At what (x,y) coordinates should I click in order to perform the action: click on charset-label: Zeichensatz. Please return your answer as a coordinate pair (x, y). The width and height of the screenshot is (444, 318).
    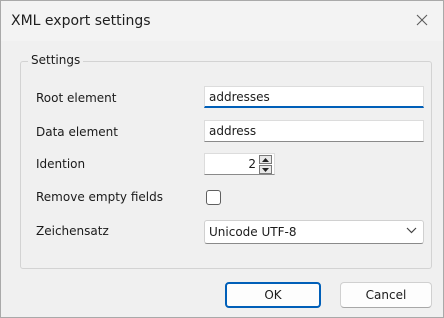
    Looking at the image, I should click on (72, 231).